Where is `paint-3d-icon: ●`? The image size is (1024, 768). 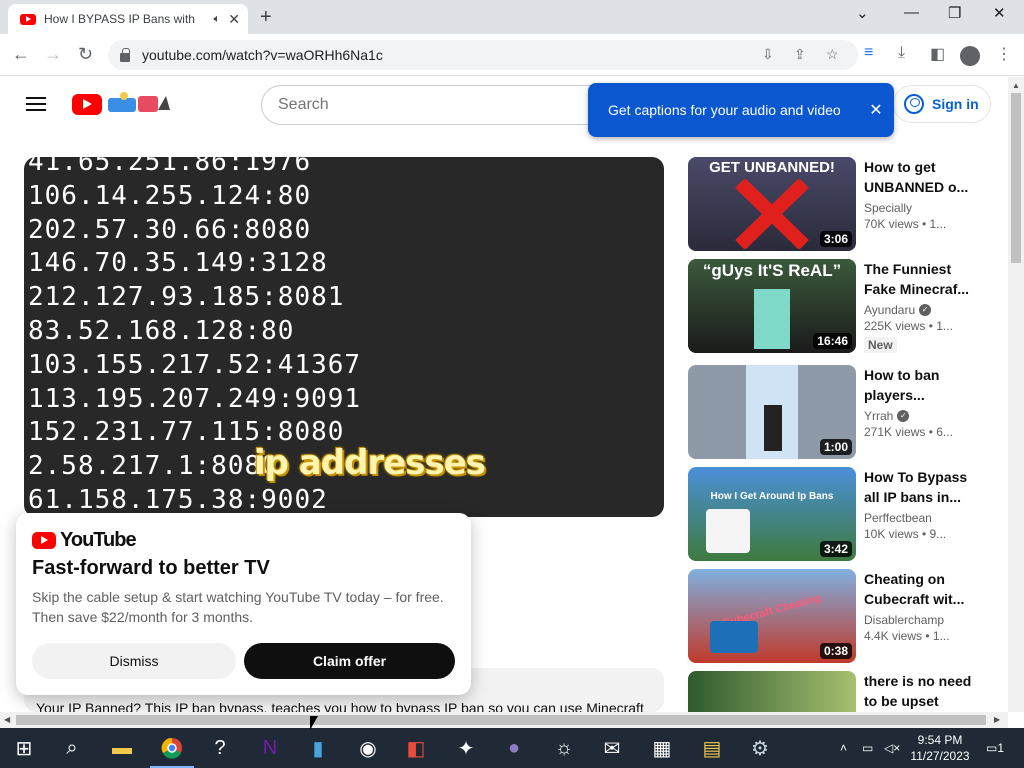
paint-3d-icon: ● is located at coordinates (514, 748).